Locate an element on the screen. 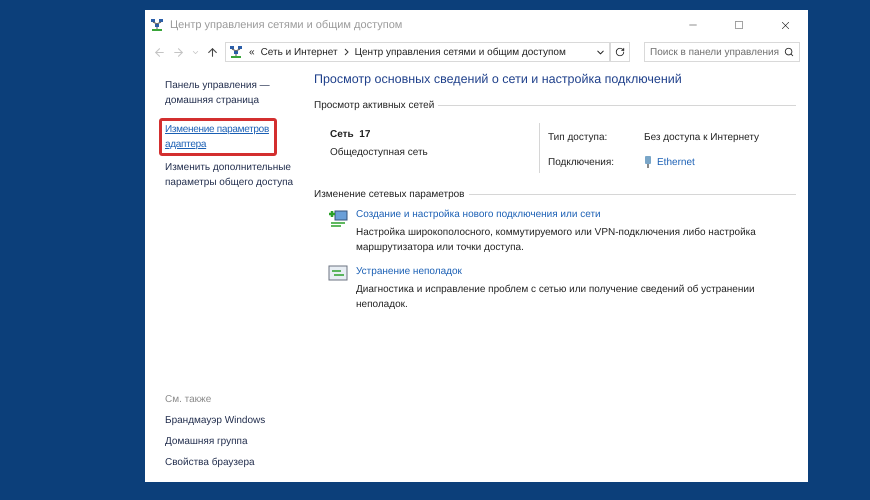  refresh-button is located at coordinates (620, 52).